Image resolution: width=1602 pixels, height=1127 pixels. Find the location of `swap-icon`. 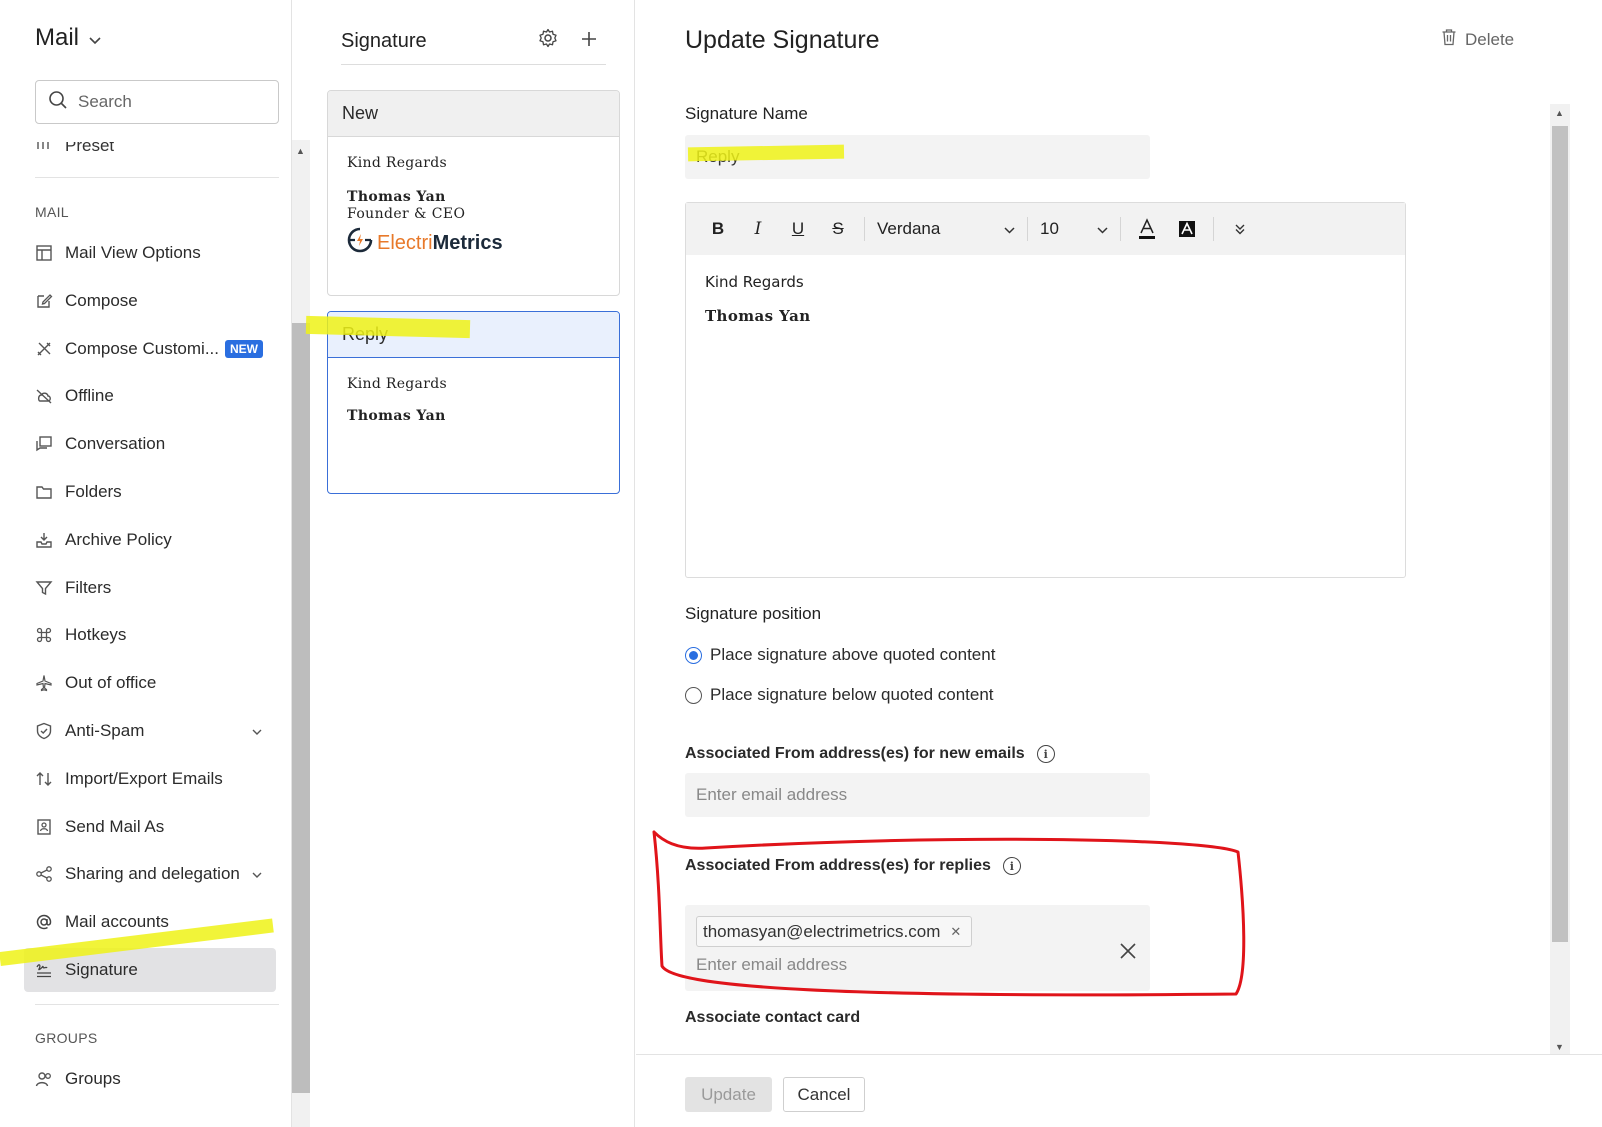

swap-icon is located at coordinates (44, 779).